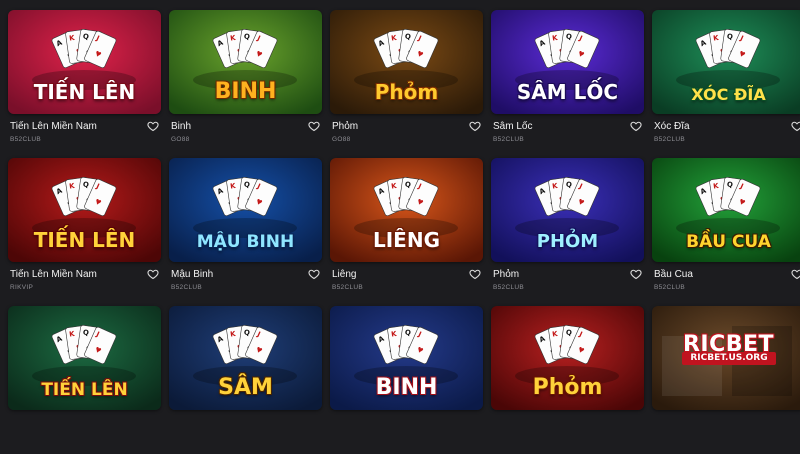  Describe the element at coordinates (513, 126) in the screenshot. I see `game-name: Sâm Lốc` at that location.